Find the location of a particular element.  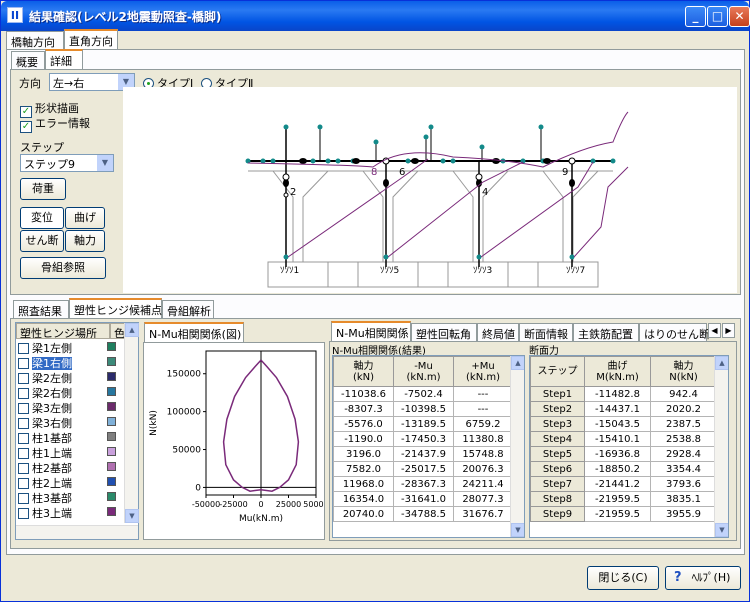

table-cell: Step6 is located at coordinates (557, 469).